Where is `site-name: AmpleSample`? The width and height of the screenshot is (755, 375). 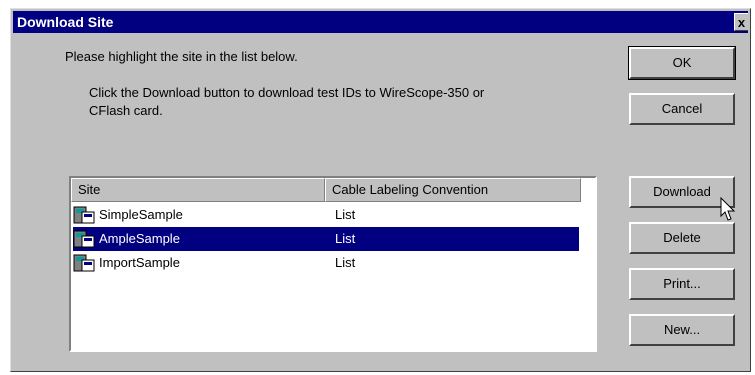 site-name: AmpleSample is located at coordinates (139, 238).